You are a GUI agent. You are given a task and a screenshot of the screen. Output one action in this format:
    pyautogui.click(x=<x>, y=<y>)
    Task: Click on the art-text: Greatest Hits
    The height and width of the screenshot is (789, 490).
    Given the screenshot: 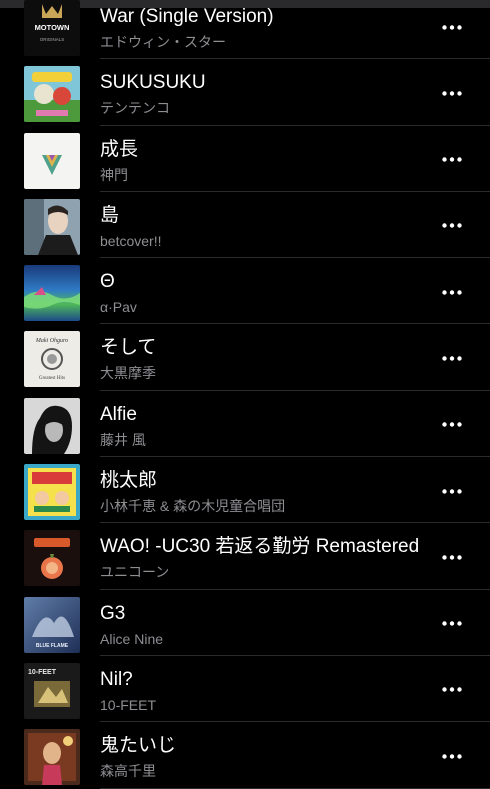 What is the action you would take?
    pyautogui.click(x=52, y=378)
    